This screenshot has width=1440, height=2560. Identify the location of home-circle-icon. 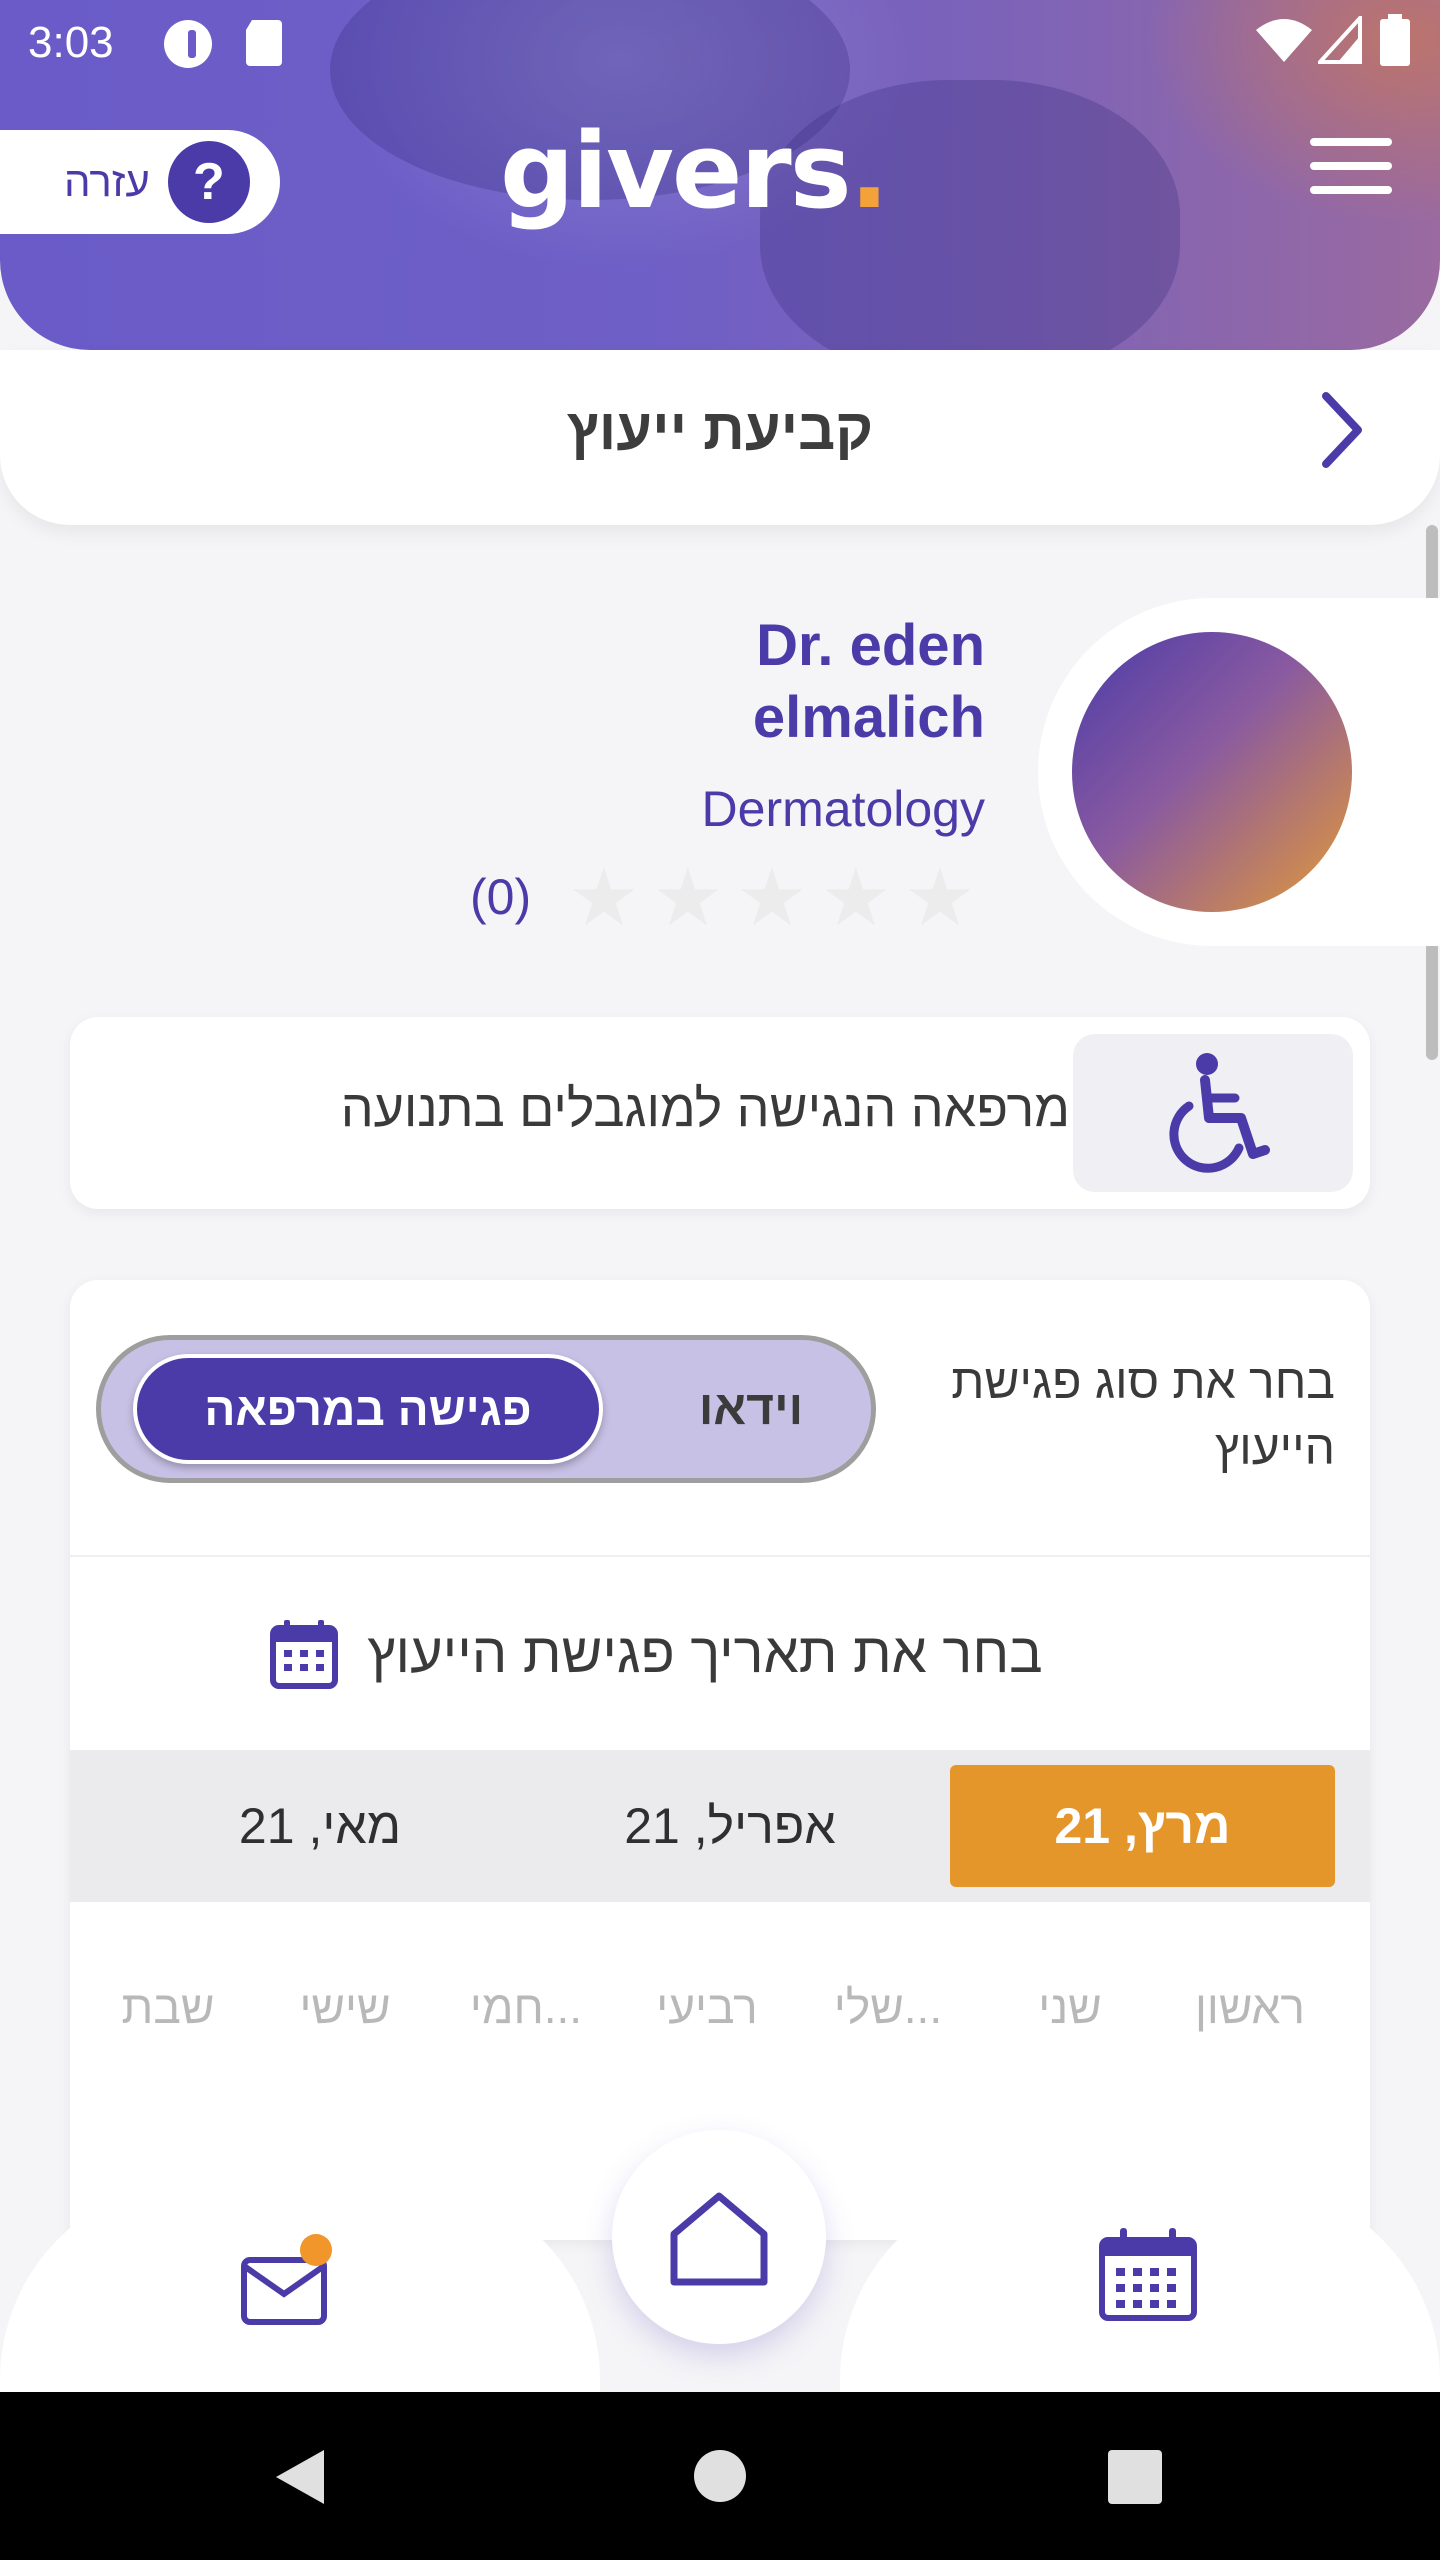
(720, 2476).